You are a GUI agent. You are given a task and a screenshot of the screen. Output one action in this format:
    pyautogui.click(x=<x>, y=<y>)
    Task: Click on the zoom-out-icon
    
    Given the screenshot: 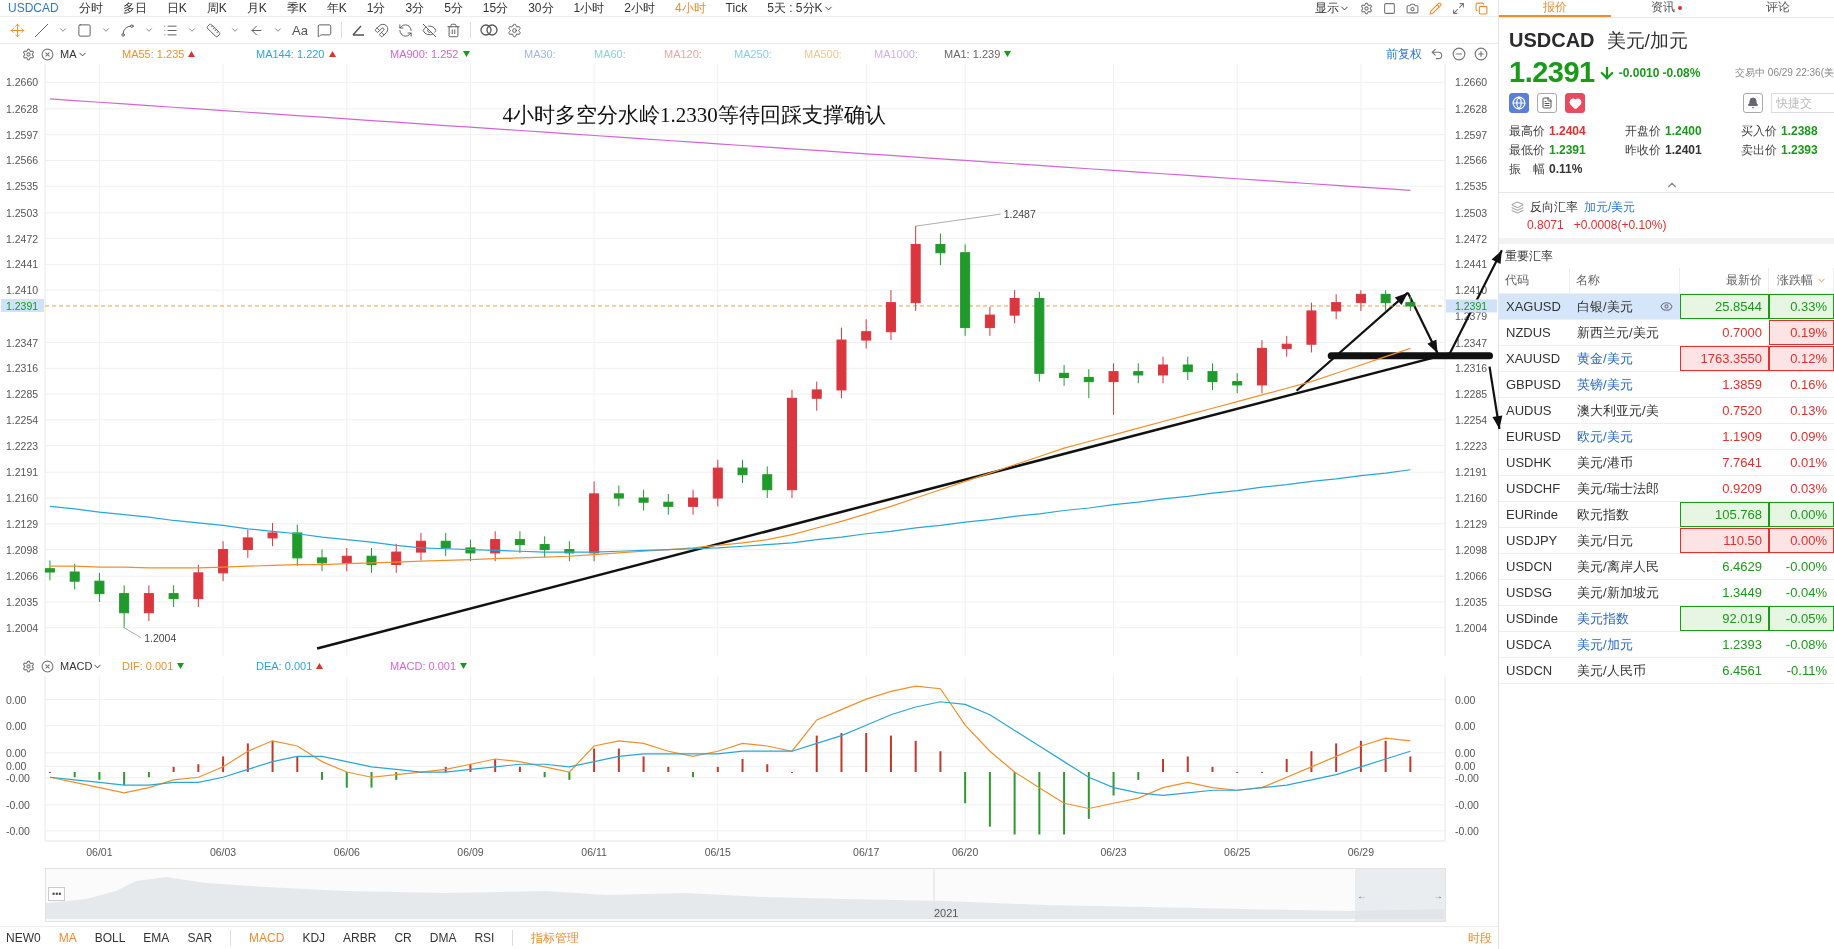 What is the action you would take?
    pyautogui.click(x=1459, y=54)
    